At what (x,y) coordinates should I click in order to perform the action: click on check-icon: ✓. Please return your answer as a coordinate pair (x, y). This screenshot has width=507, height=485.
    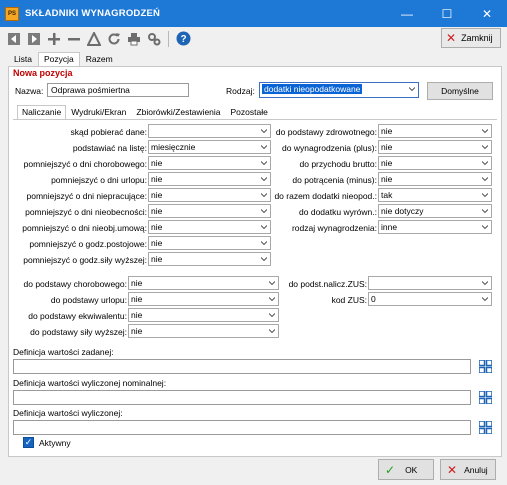
    Looking at the image, I should click on (390, 469).